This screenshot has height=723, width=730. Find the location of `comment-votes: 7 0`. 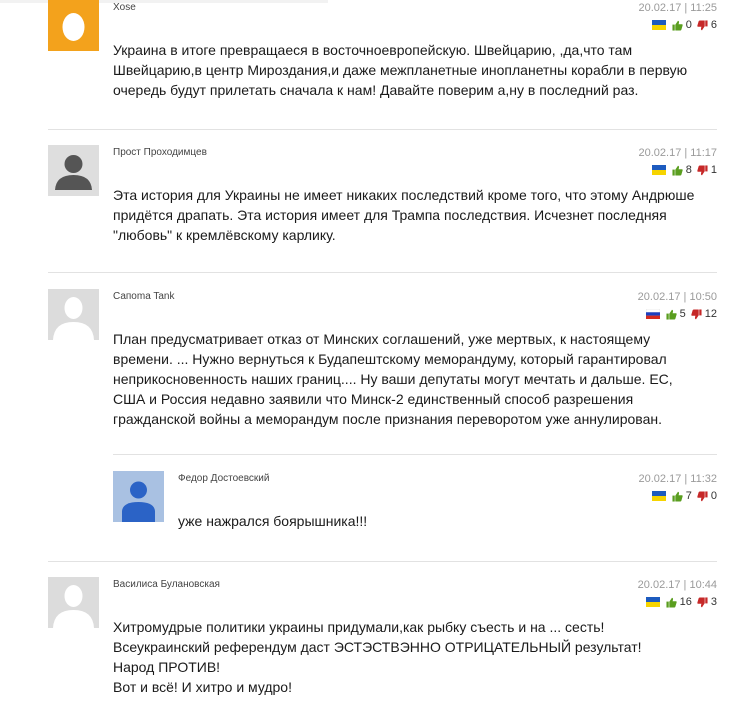

comment-votes: 7 0 is located at coordinates (684, 496).